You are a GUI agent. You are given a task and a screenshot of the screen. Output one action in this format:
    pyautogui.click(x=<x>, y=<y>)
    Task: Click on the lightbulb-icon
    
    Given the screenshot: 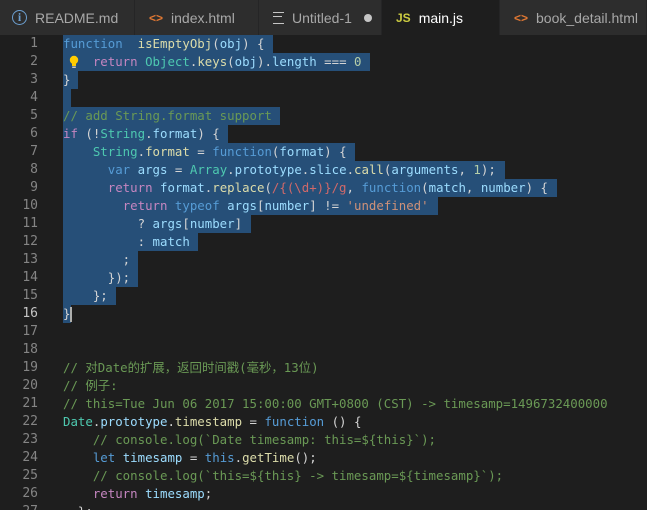 What is the action you would take?
    pyautogui.click(x=74, y=62)
    